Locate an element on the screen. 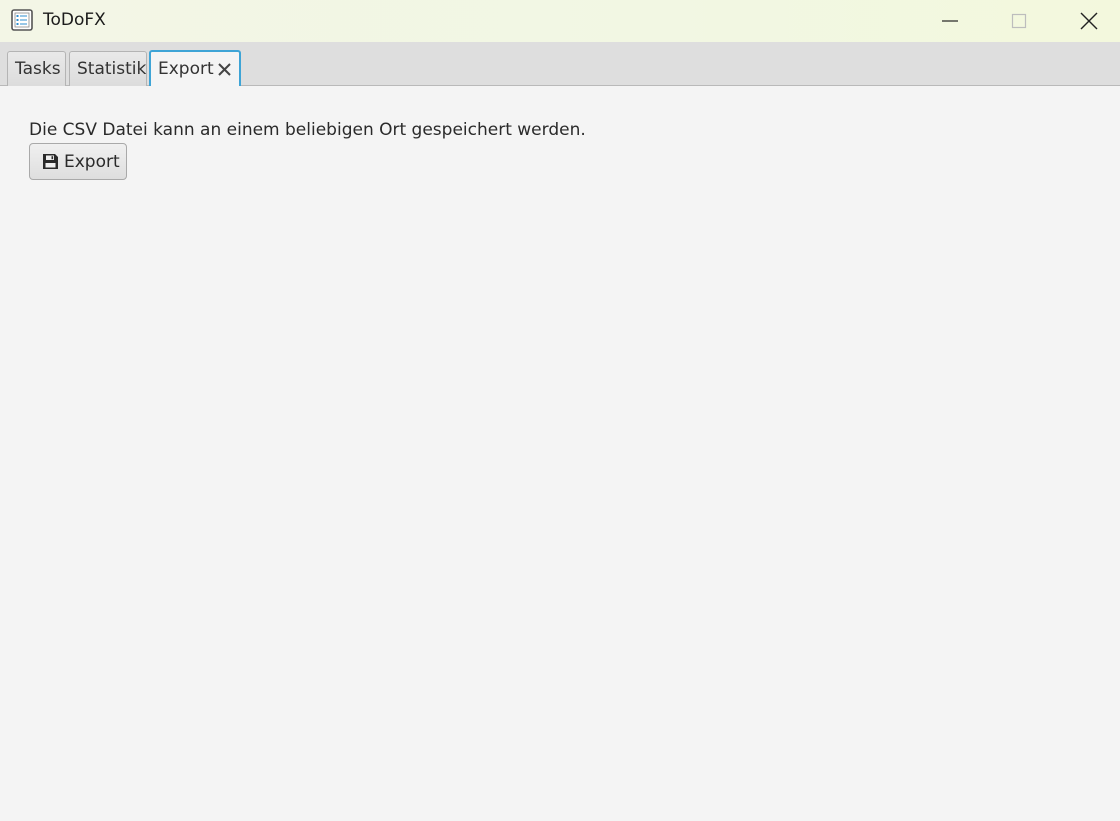 This screenshot has width=1120, height=821. tab-bar: Tasks Statistik Export is located at coordinates (560, 64).